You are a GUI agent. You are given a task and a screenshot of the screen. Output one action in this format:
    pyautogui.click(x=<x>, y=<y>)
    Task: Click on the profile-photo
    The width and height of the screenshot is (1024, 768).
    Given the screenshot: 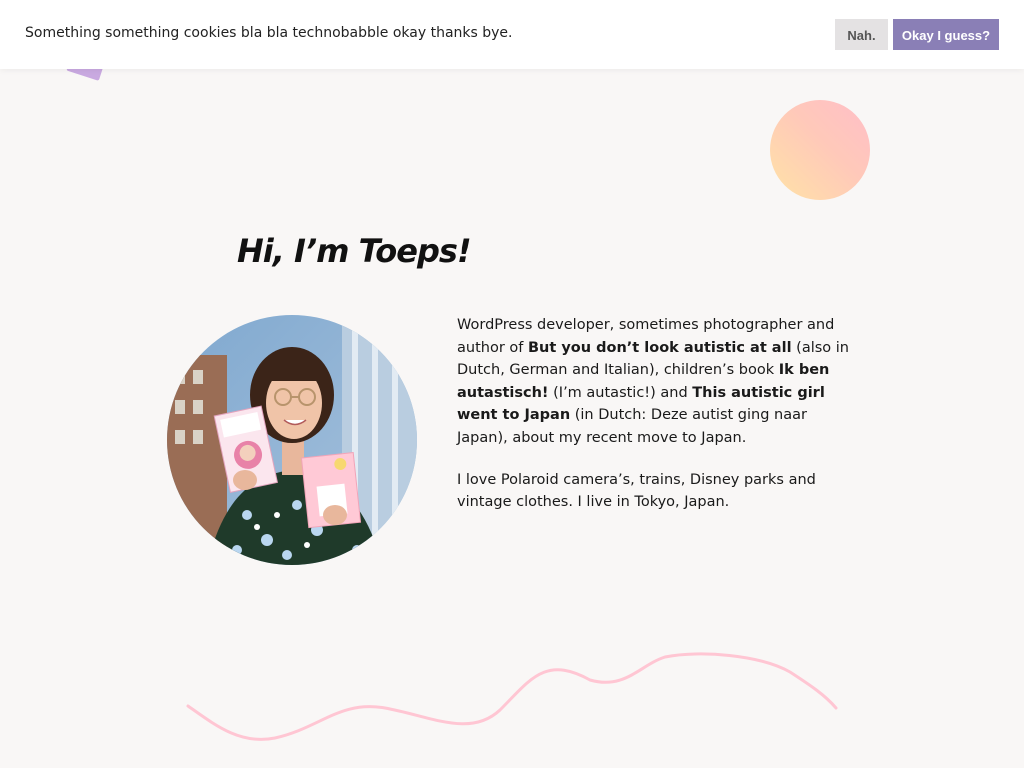 What is the action you would take?
    pyautogui.click(x=292, y=440)
    